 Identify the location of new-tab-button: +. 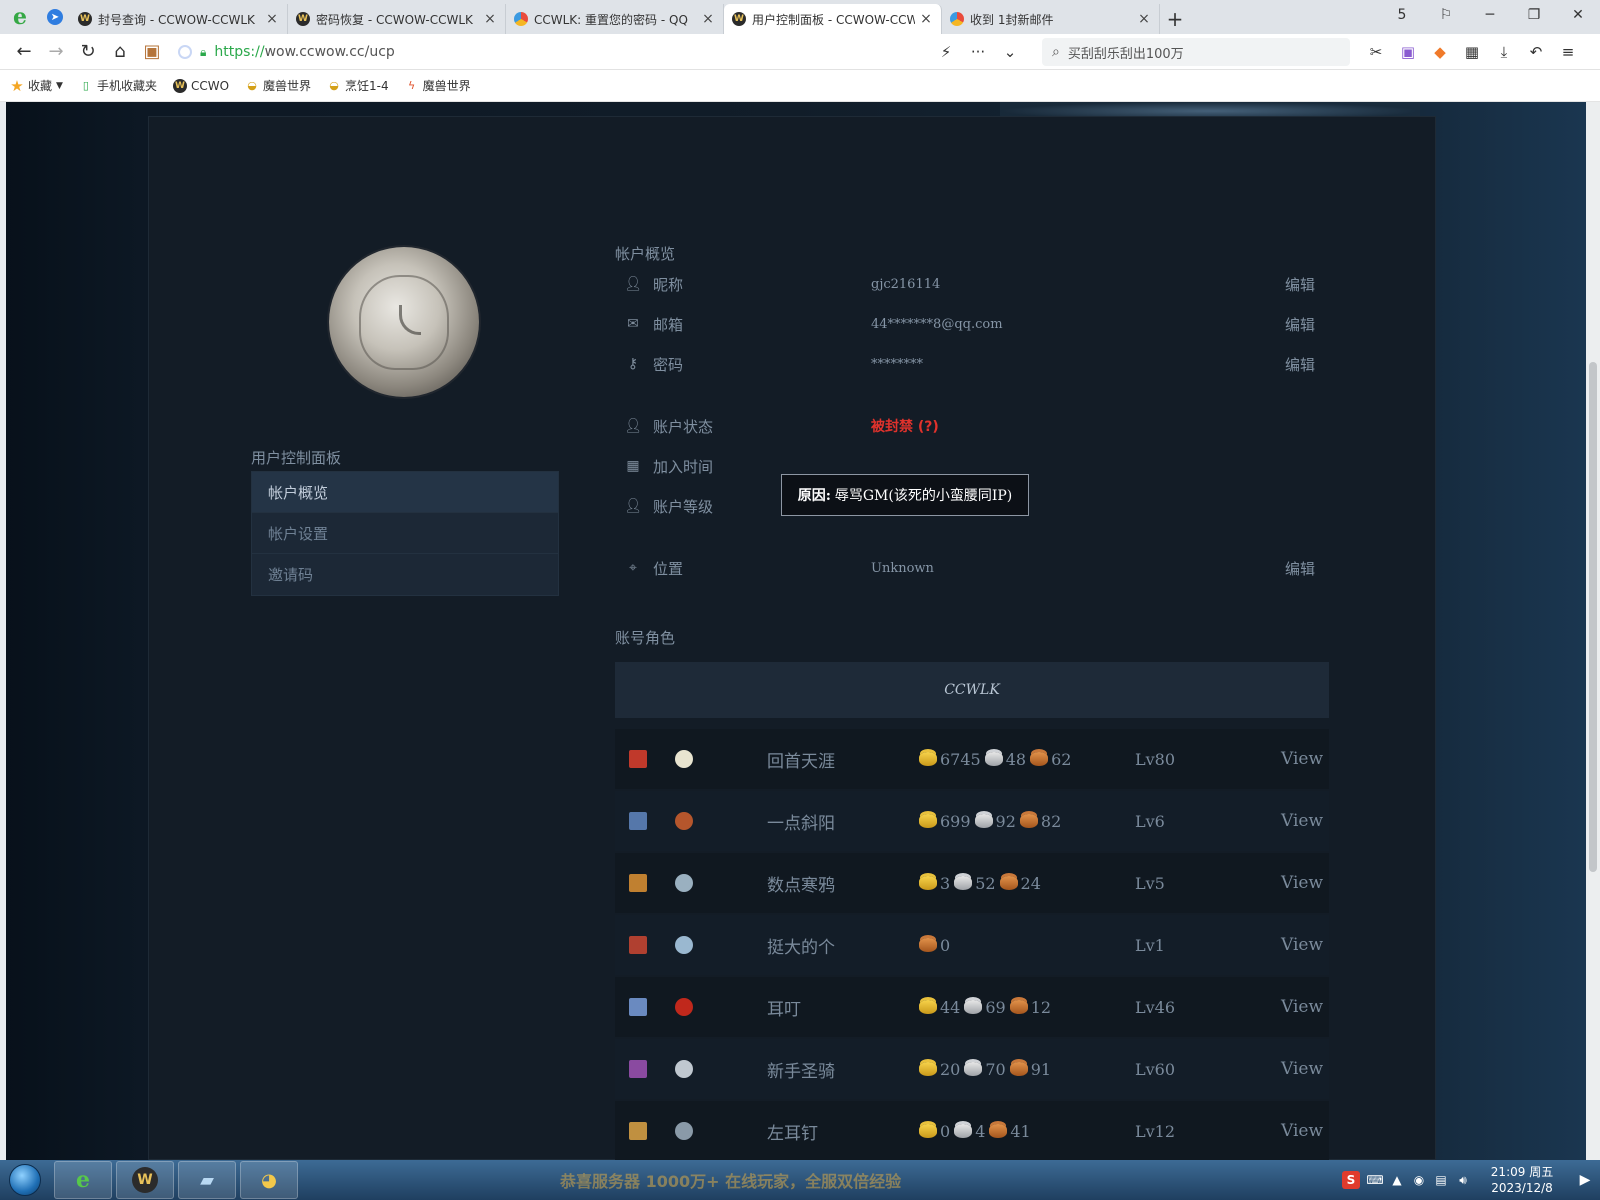
(1175, 19).